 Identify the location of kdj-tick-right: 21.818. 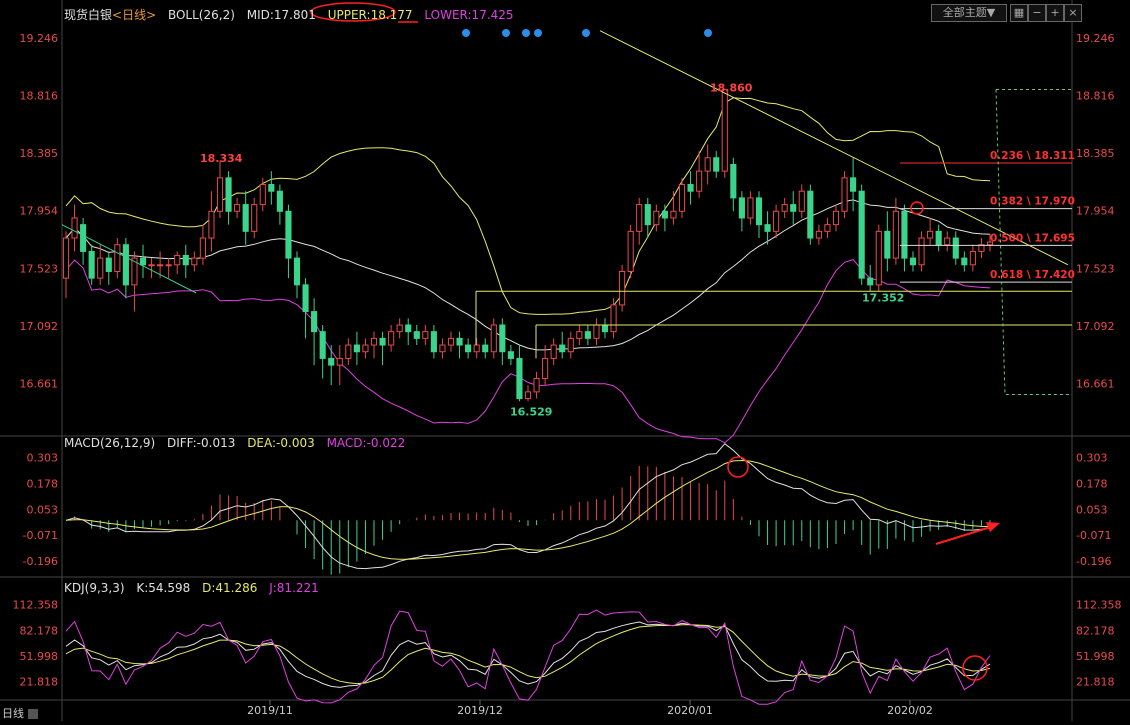
(1095, 681).